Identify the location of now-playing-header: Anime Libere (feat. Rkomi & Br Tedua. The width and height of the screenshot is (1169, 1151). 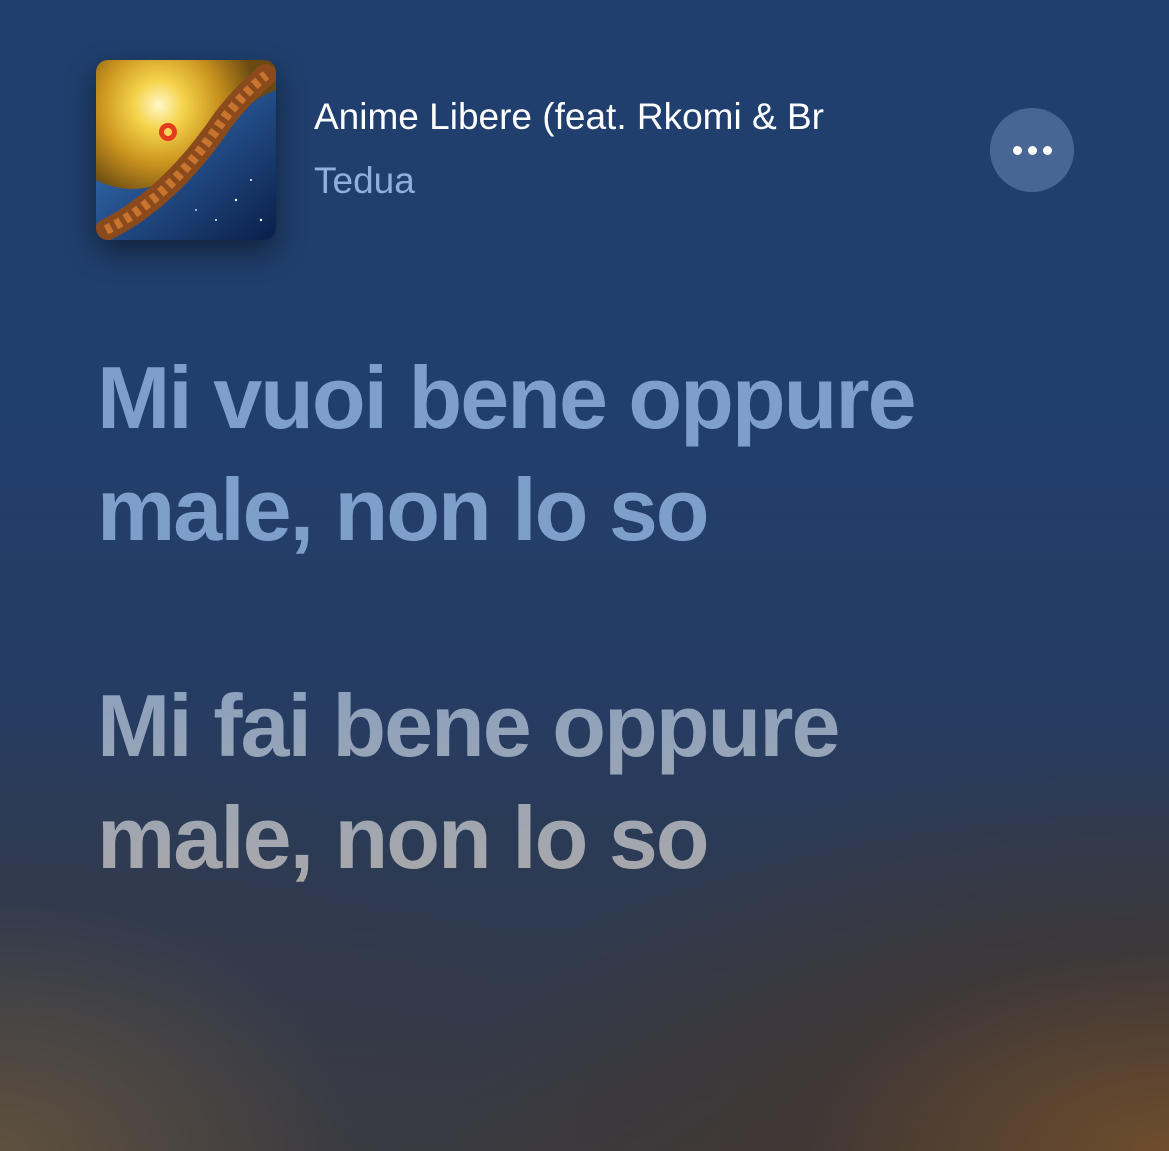
(596, 150).